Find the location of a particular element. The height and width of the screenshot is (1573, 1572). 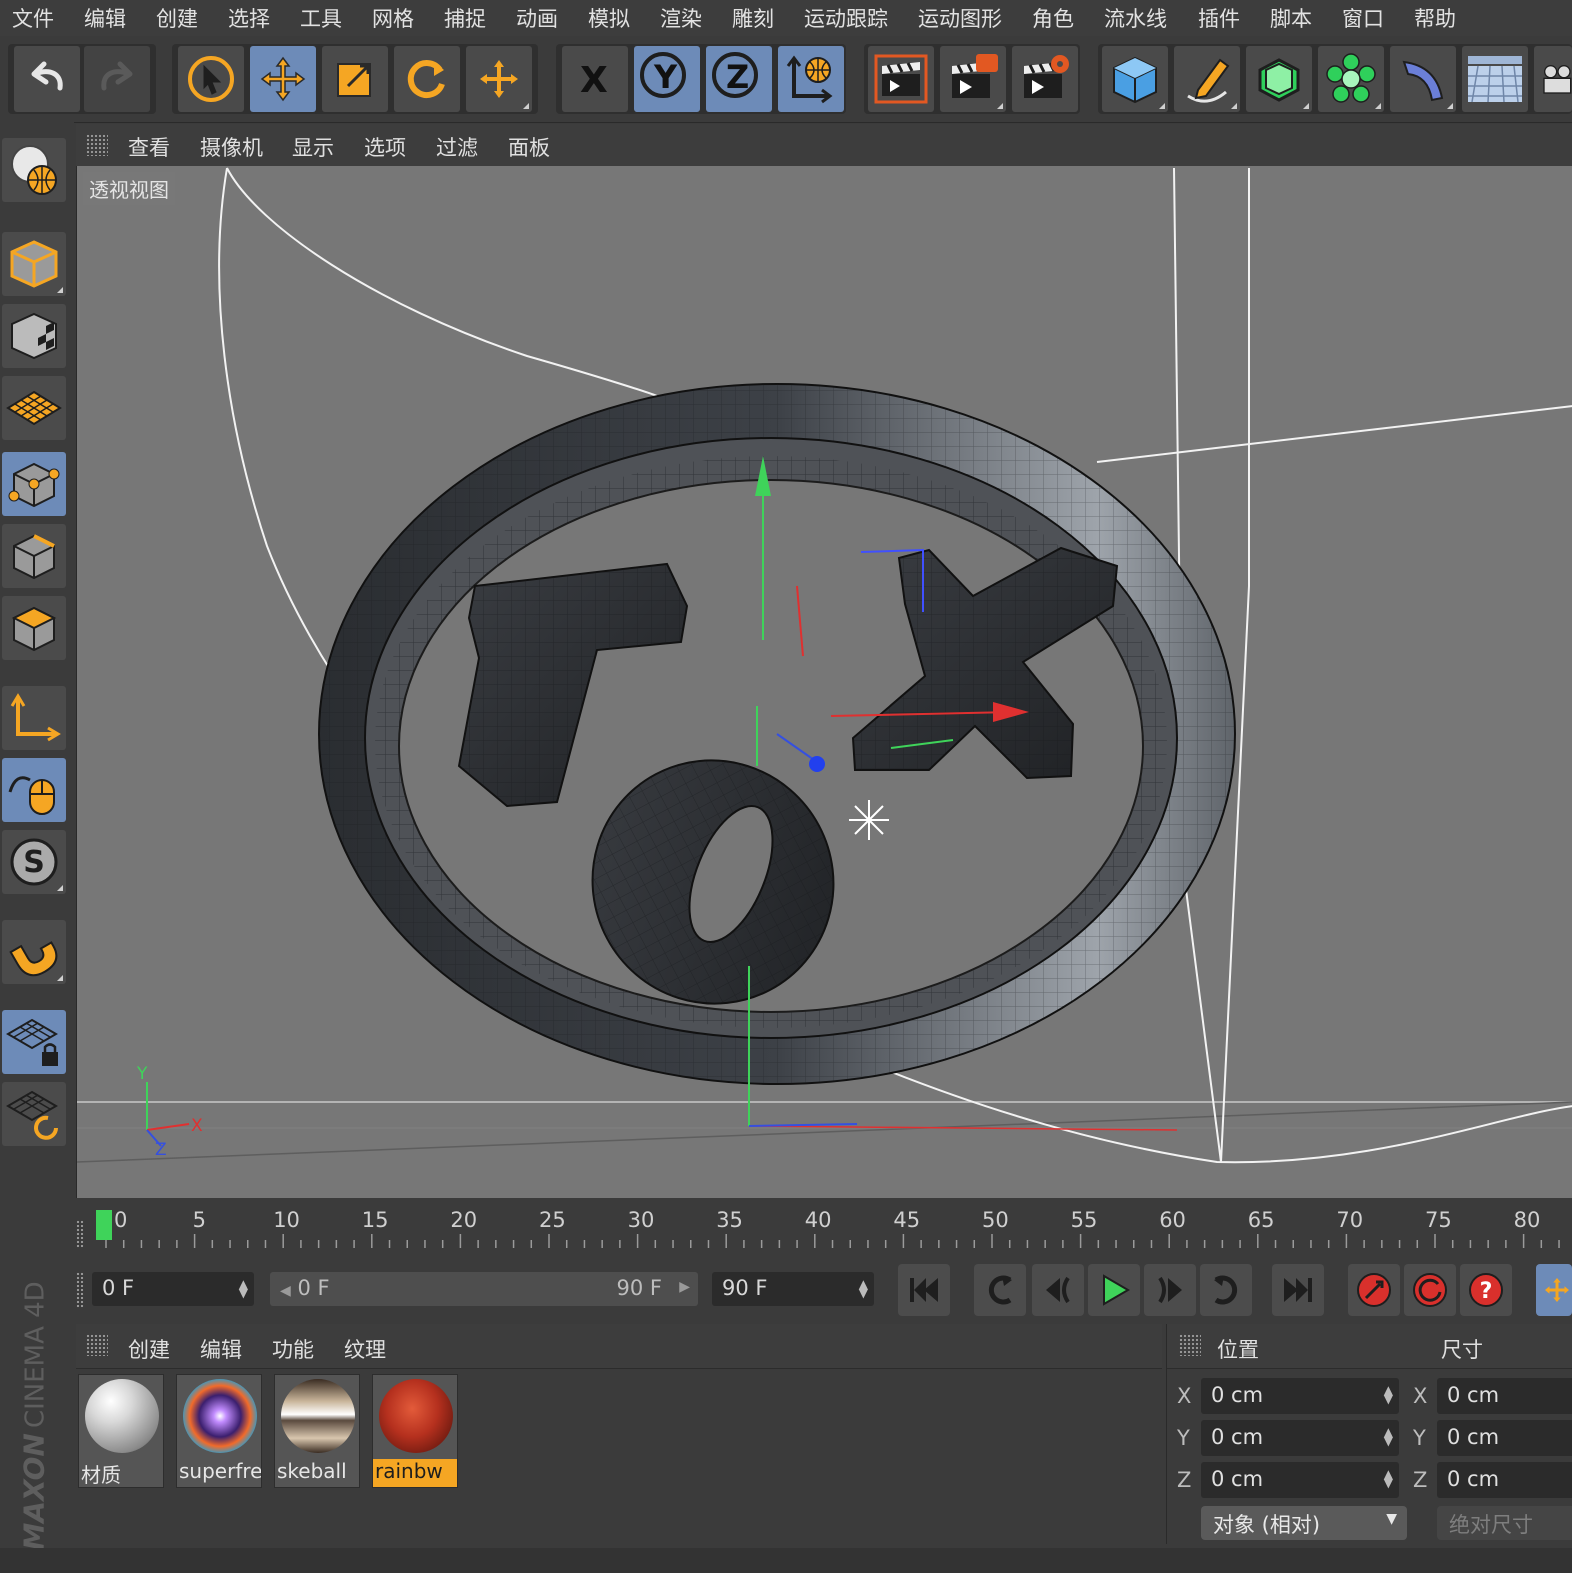

menu-create: 创建 is located at coordinates (177, 18).